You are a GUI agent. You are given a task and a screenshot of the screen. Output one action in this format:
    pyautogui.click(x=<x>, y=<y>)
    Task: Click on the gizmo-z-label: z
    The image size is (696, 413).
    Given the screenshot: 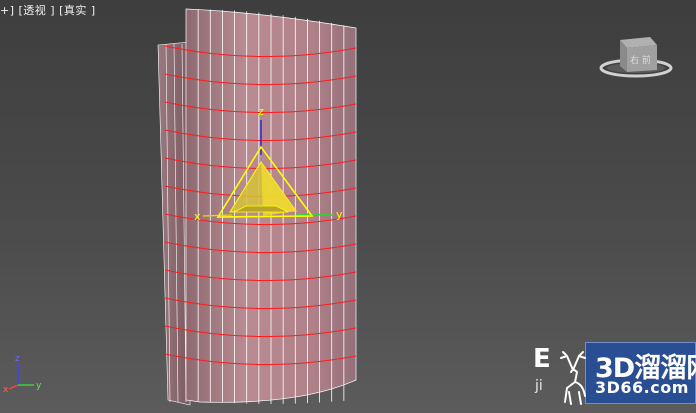 What is the action you would take?
    pyautogui.click(x=261, y=111)
    